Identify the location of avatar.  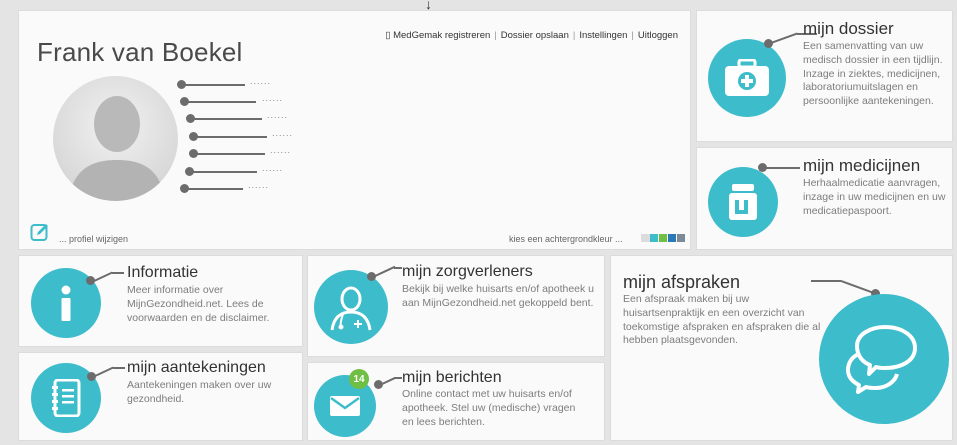
(115, 138).